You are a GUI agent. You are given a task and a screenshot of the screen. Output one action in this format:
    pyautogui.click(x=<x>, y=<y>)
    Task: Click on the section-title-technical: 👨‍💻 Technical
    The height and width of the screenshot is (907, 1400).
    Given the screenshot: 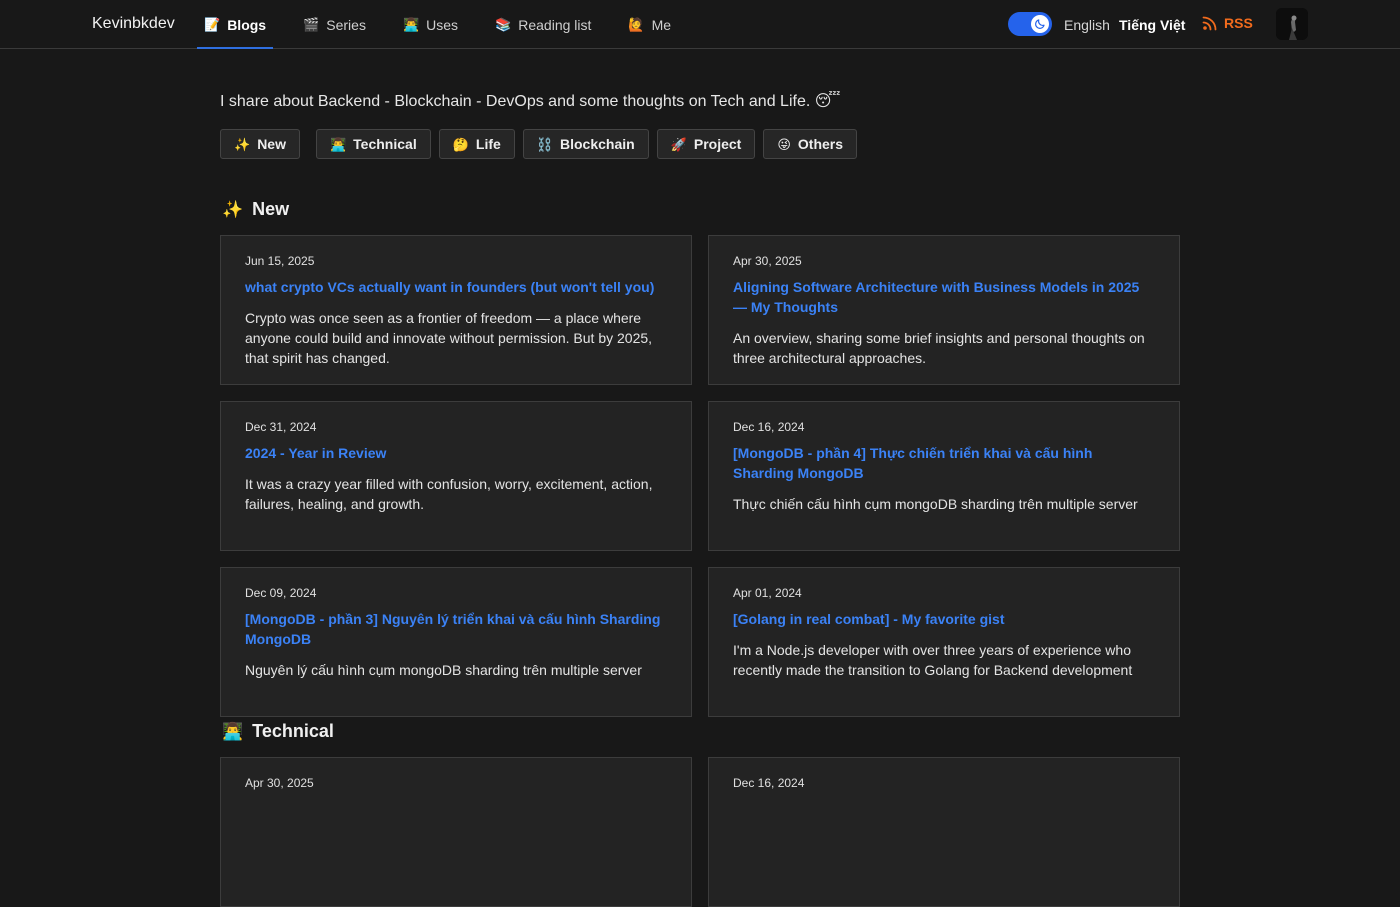 What is the action you would take?
    pyautogui.click(x=278, y=731)
    